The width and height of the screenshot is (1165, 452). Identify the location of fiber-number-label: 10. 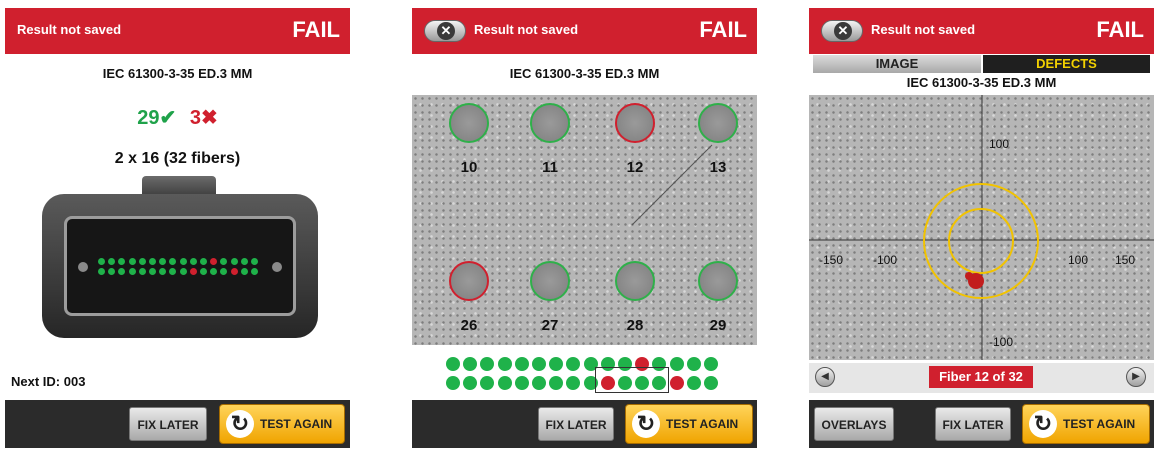
(469, 167).